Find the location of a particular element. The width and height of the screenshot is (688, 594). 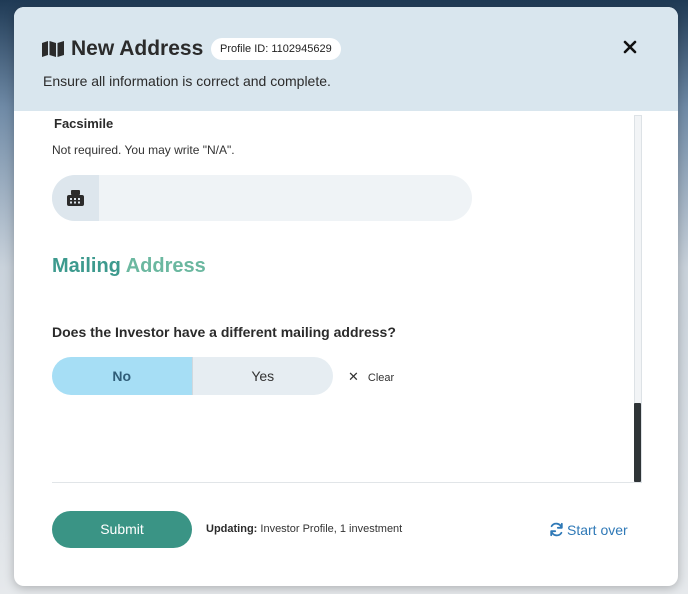

start-over-label: Start over is located at coordinates (597, 530).